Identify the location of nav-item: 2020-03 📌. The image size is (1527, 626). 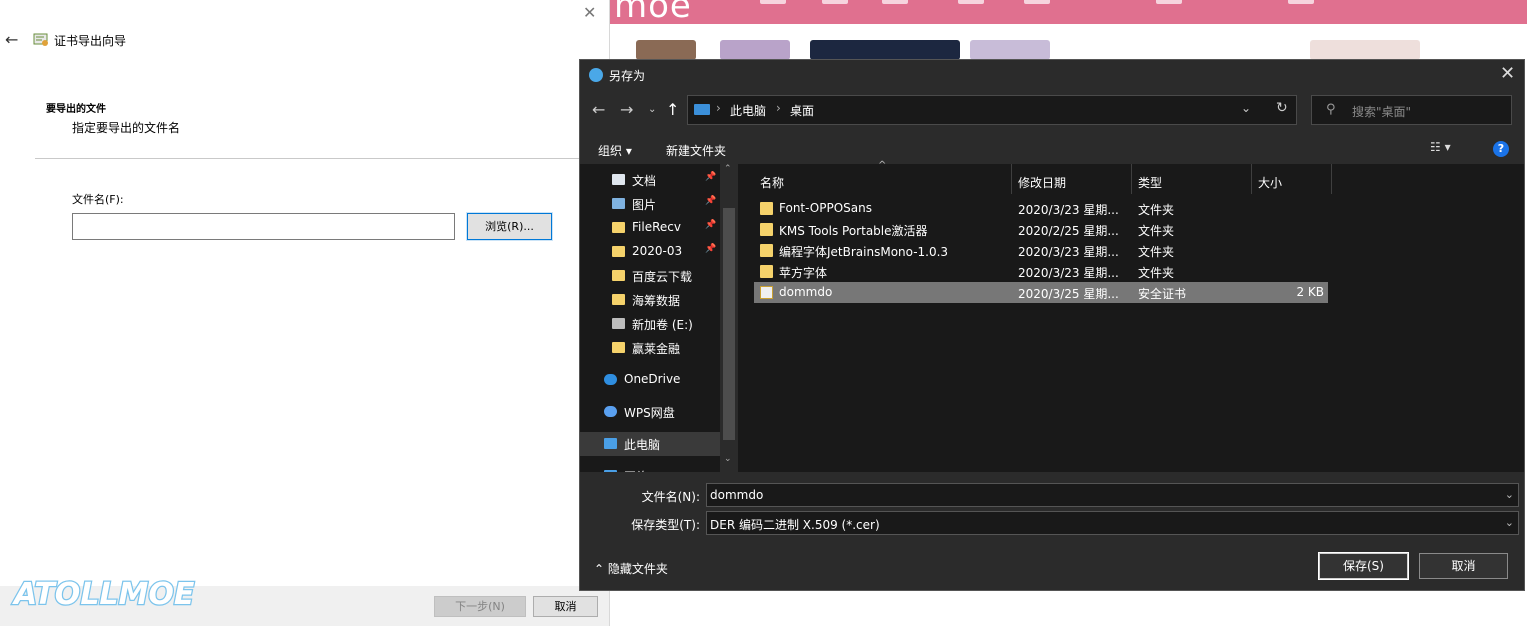
(650, 252).